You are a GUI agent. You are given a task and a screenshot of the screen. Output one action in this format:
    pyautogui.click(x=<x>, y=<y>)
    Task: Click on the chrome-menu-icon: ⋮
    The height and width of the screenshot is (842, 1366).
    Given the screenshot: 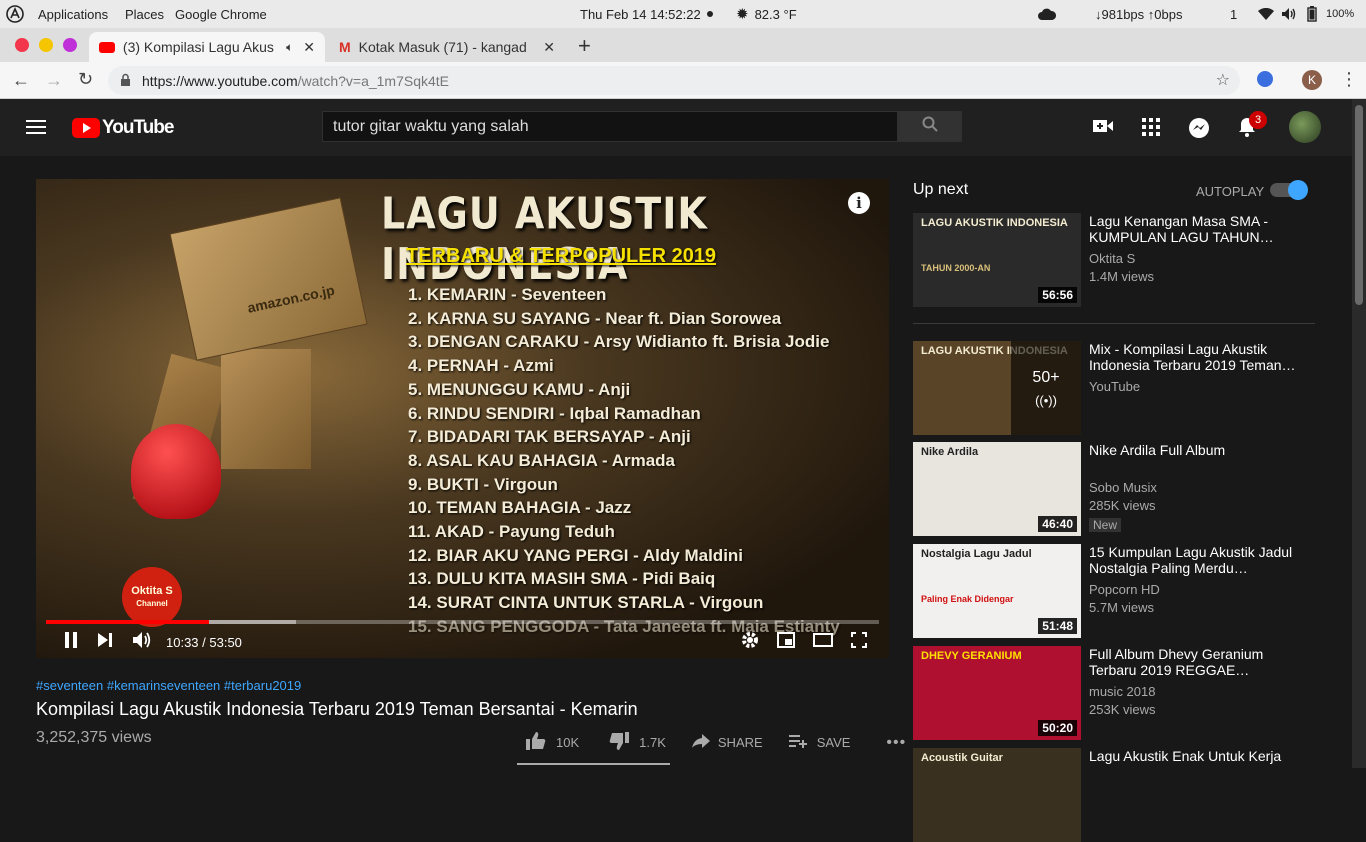 What is the action you would take?
    pyautogui.click(x=1349, y=79)
    